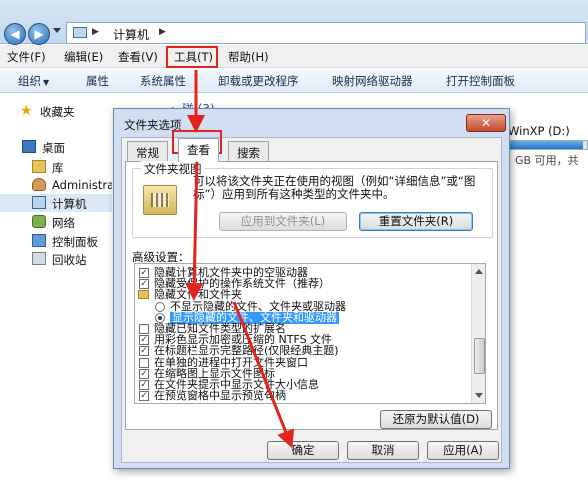 This screenshot has height=484, width=588. What do you see at coordinates (539, 131) in the screenshot?
I see `drive-d-label: WinXP (D:)` at bounding box center [539, 131].